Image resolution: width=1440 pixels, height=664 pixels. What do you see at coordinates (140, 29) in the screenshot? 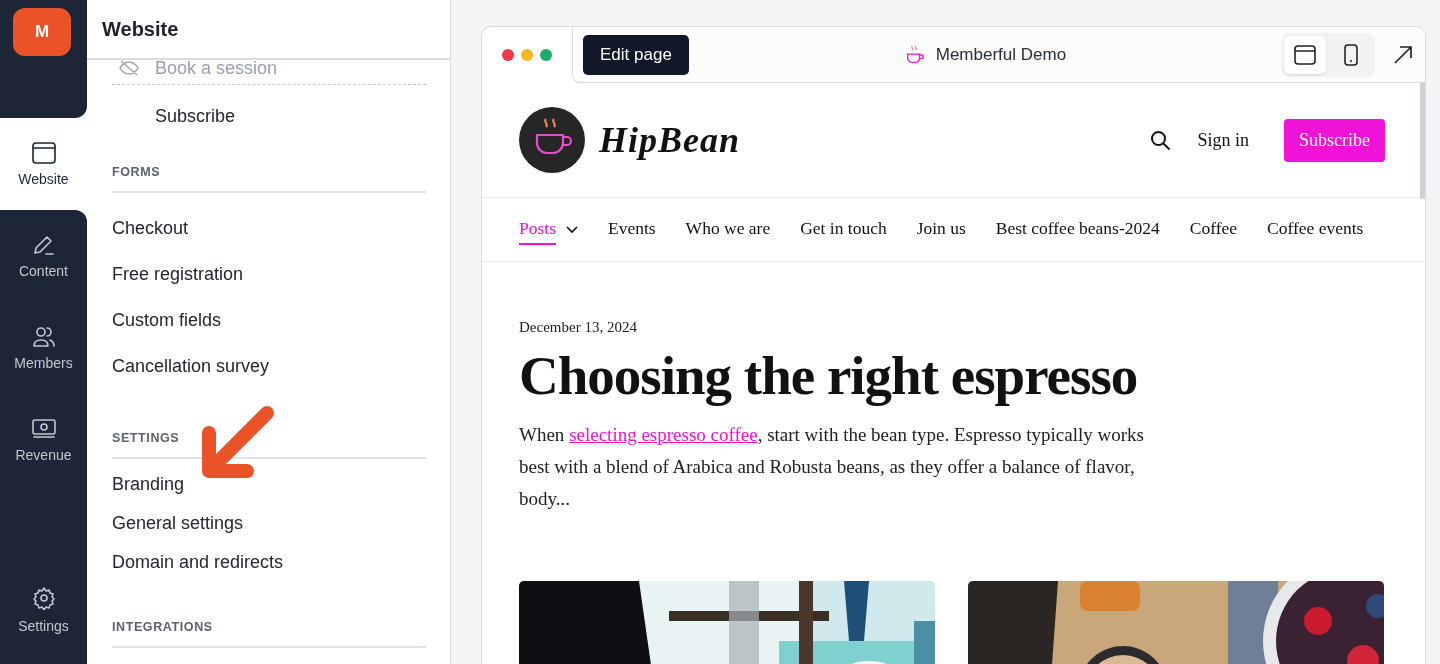
I see `panel-title: Website` at bounding box center [140, 29].